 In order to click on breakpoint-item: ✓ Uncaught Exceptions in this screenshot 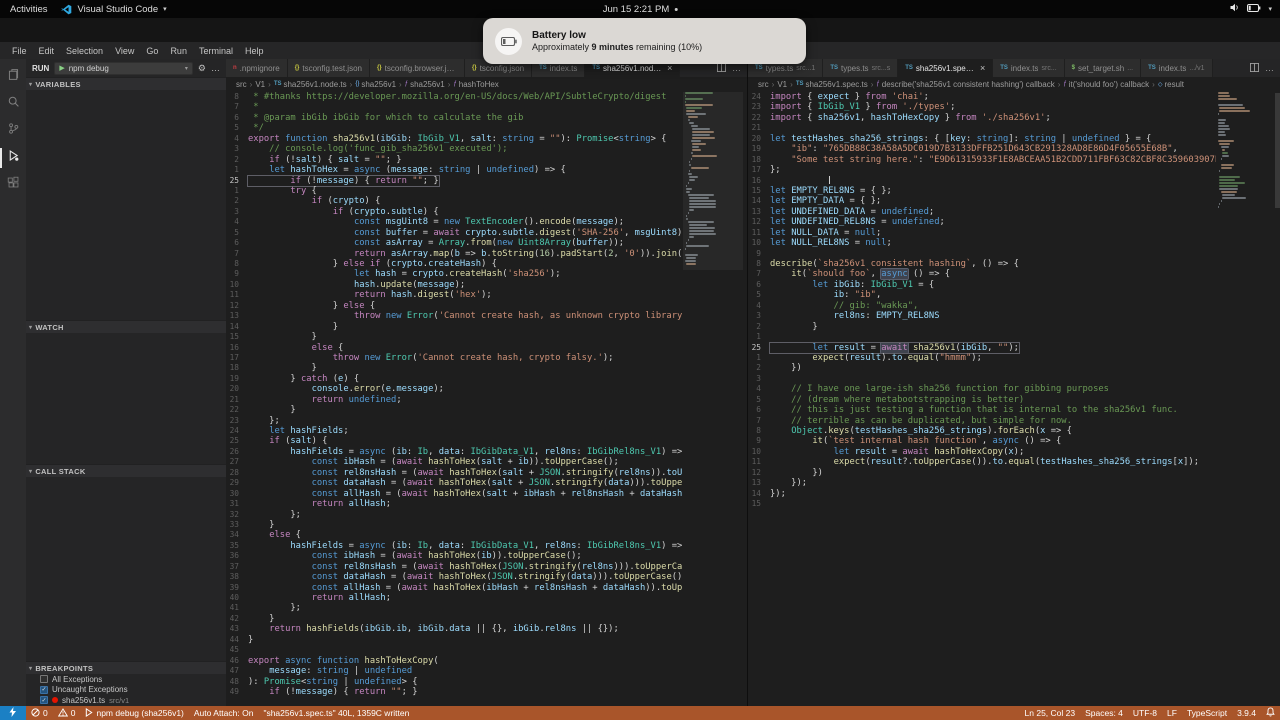, I will do `click(126, 690)`.